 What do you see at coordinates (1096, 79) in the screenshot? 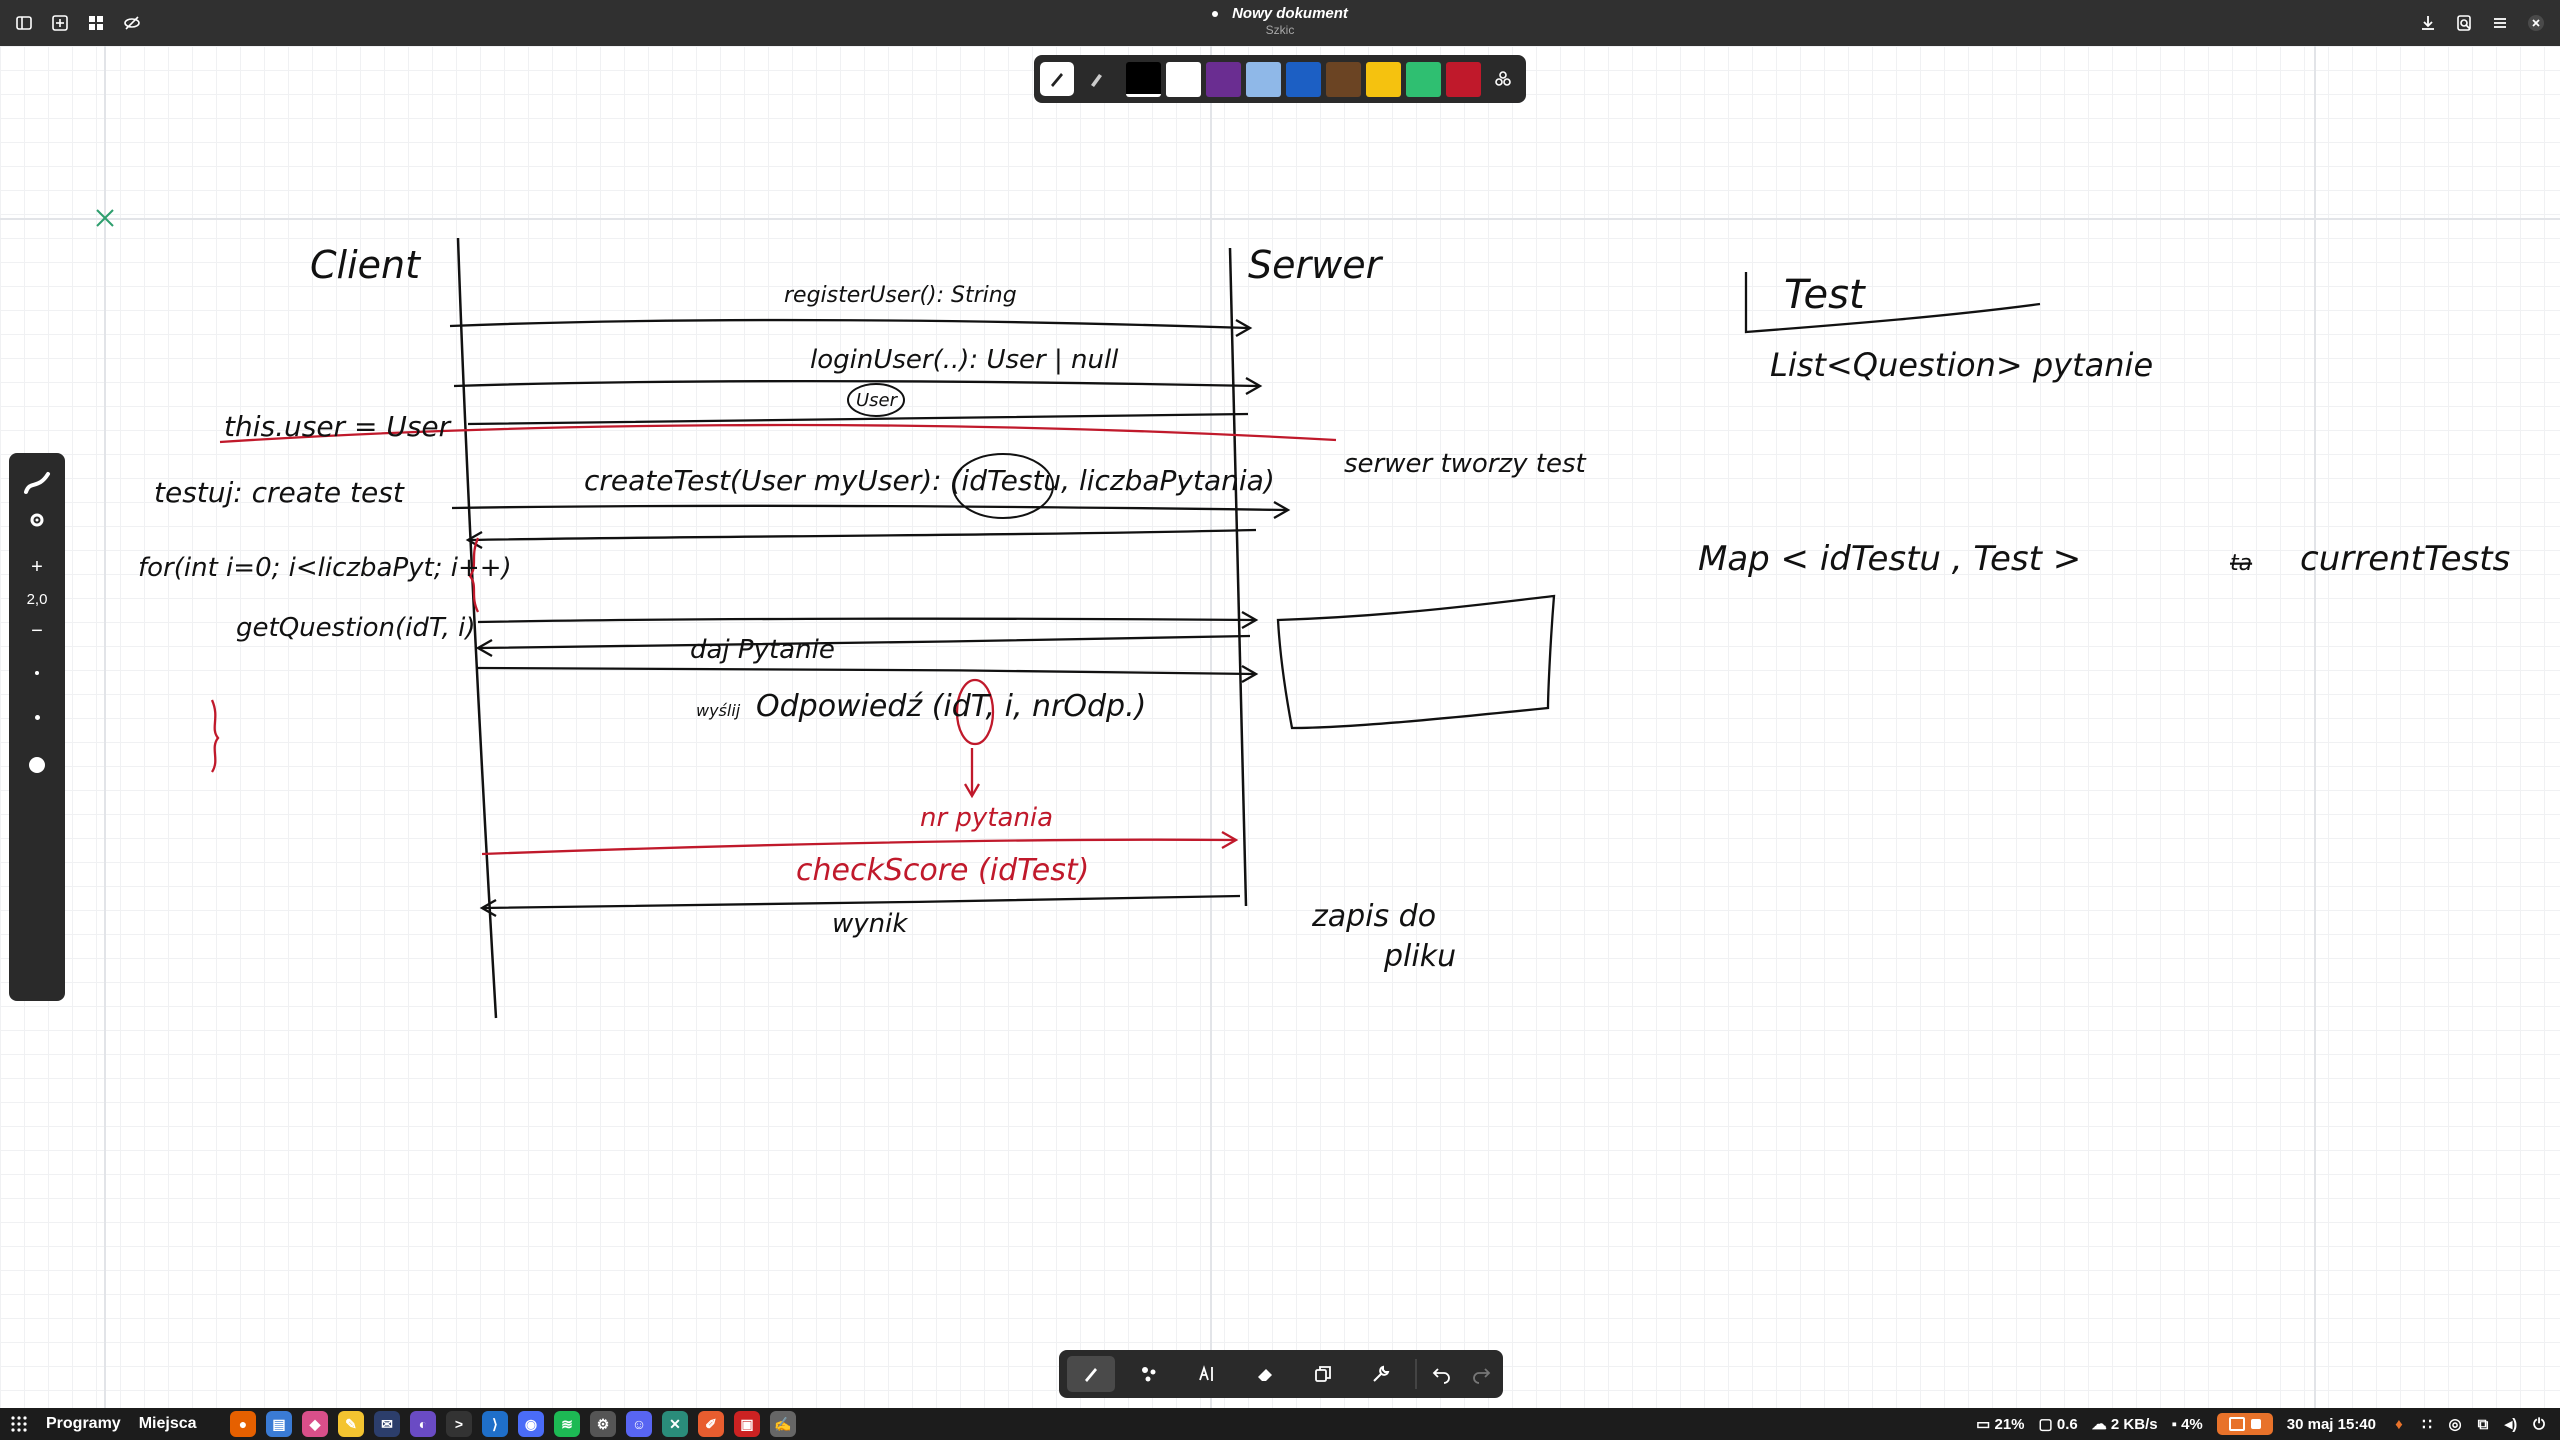
I see `highlighter-tool-icon` at bounding box center [1096, 79].